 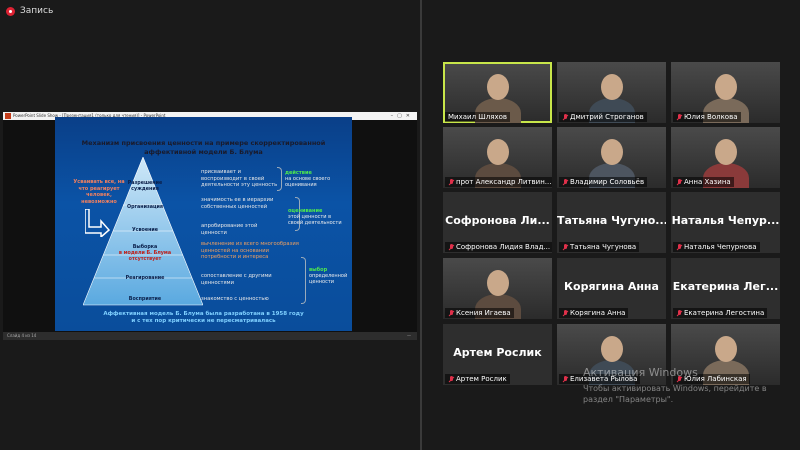 I want to click on window-controls: –▢✕, so click(x=402, y=116).